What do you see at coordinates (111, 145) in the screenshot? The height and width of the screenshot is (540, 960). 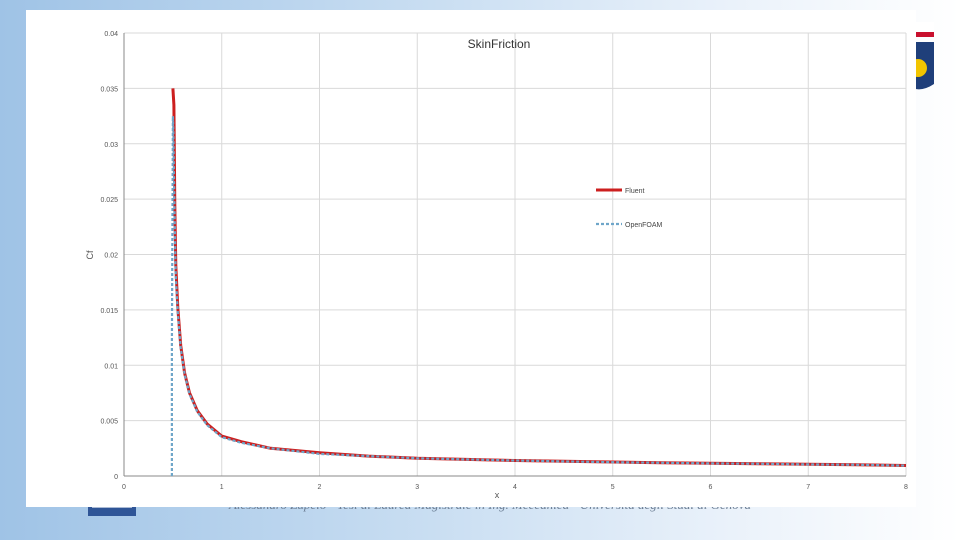 I see `y-tick-label: 0.03` at bounding box center [111, 145].